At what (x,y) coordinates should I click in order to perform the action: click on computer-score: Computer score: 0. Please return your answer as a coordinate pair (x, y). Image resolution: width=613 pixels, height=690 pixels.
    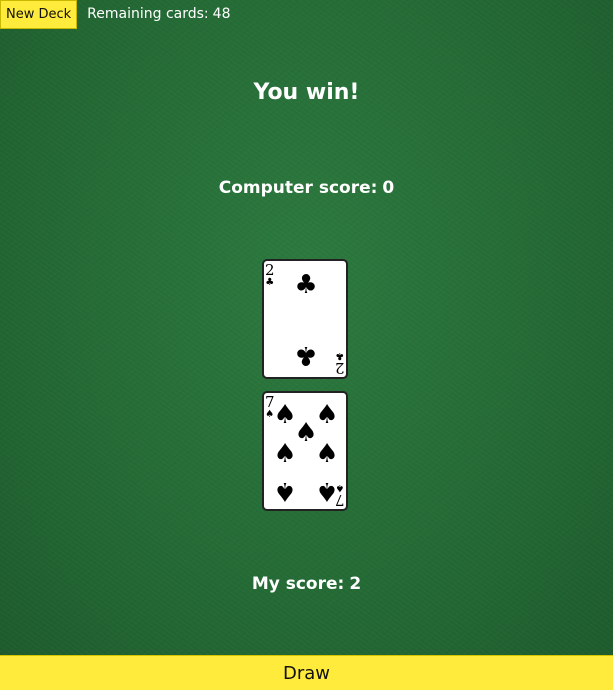
    Looking at the image, I should click on (306, 188).